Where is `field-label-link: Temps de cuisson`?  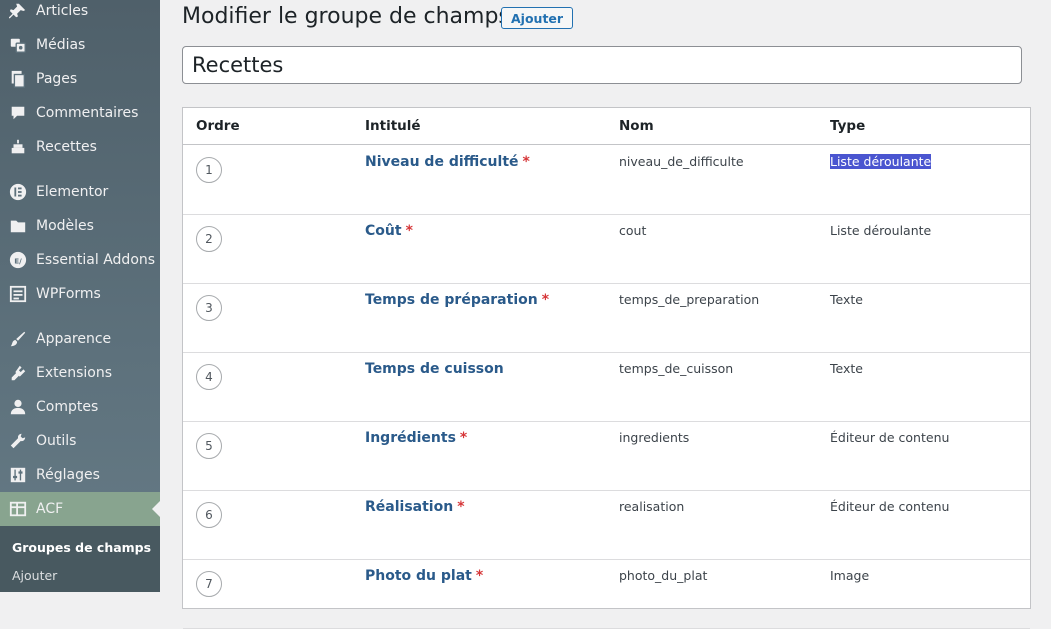 field-label-link: Temps de cuisson is located at coordinates (436, 369).